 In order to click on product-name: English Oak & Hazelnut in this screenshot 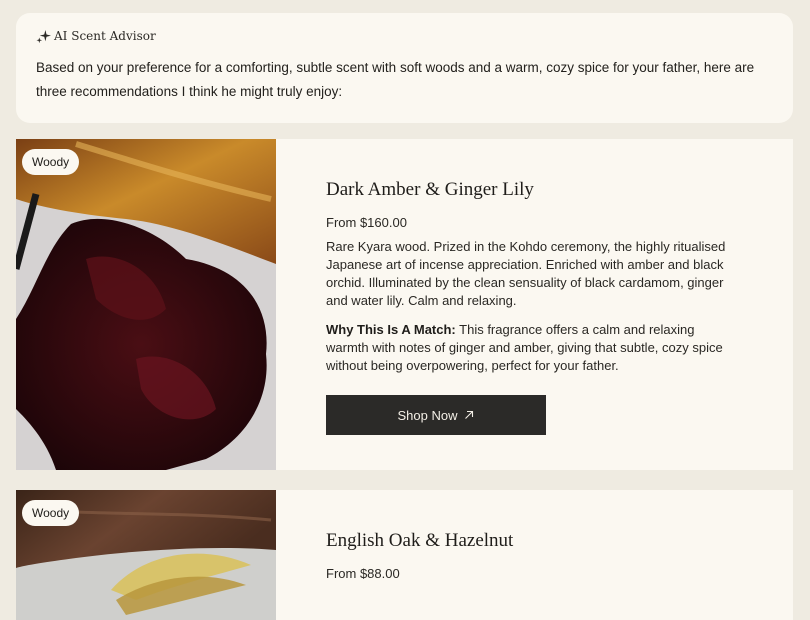, I will do `click(419, 541)`.